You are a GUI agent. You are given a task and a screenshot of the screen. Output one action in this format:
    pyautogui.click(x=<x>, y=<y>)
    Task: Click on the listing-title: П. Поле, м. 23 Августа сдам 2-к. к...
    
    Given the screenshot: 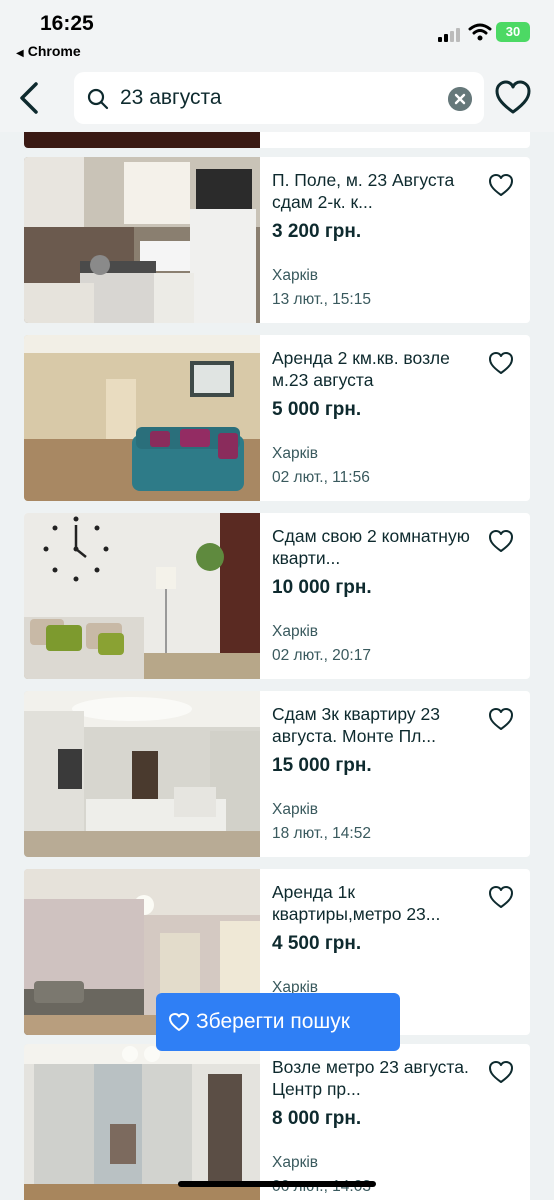 What is the action you would take?
    pyautogui.click(x=363, y=191)
    